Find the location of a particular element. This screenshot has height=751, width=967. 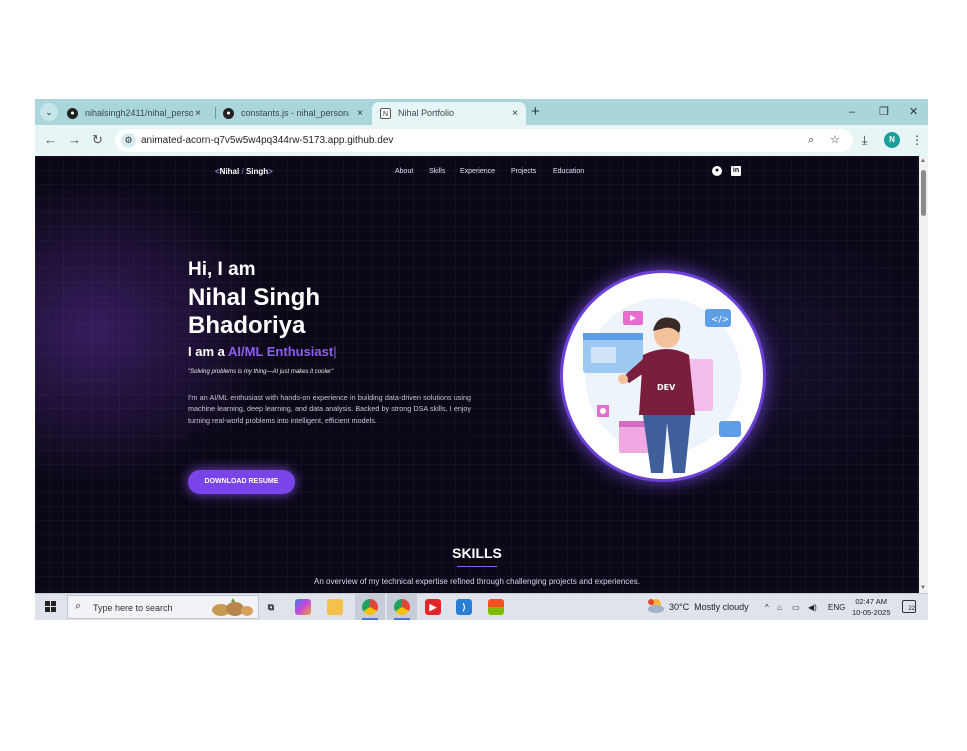

tab-title: Nihal Portfolio is located at coordinates (426, 113).